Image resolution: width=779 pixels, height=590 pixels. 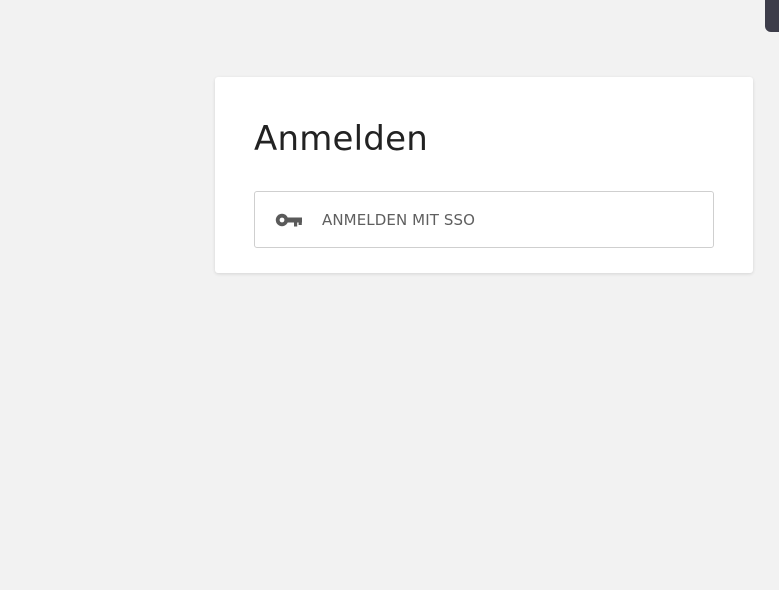 I want to click on sso-button-label: ANMELDEN MIT SSO, so click(x=399, y=219).